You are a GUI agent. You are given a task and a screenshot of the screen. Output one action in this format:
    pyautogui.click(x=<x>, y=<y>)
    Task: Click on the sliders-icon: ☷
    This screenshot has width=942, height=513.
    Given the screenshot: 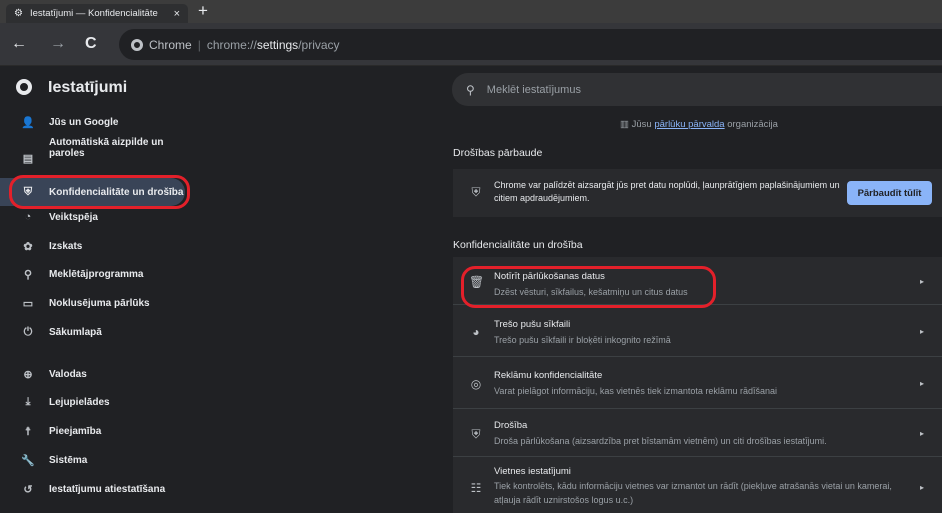 What is the action you would take?
    pyautogui.click(x=476, y=488)
    